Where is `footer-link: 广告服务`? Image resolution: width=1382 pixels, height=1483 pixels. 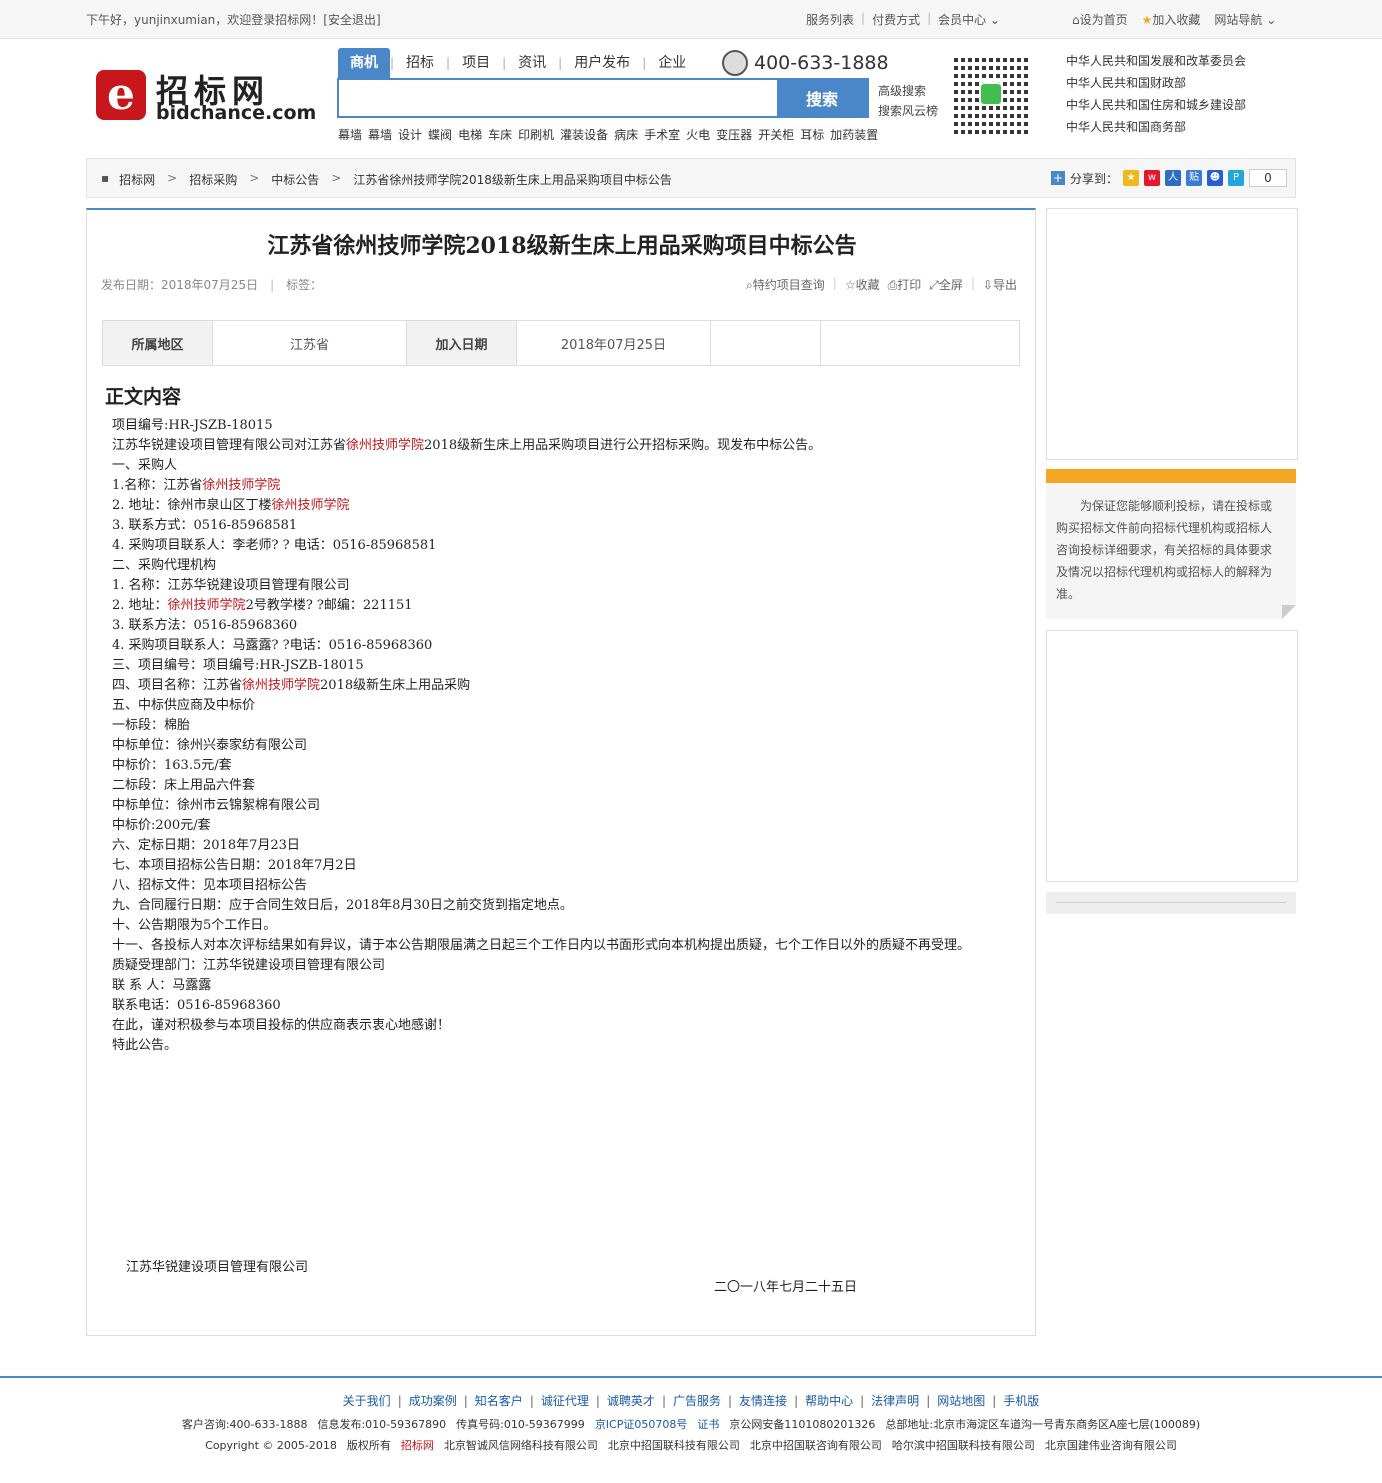 footer-link: 广告服务 is located at coordinates (697, 1401).